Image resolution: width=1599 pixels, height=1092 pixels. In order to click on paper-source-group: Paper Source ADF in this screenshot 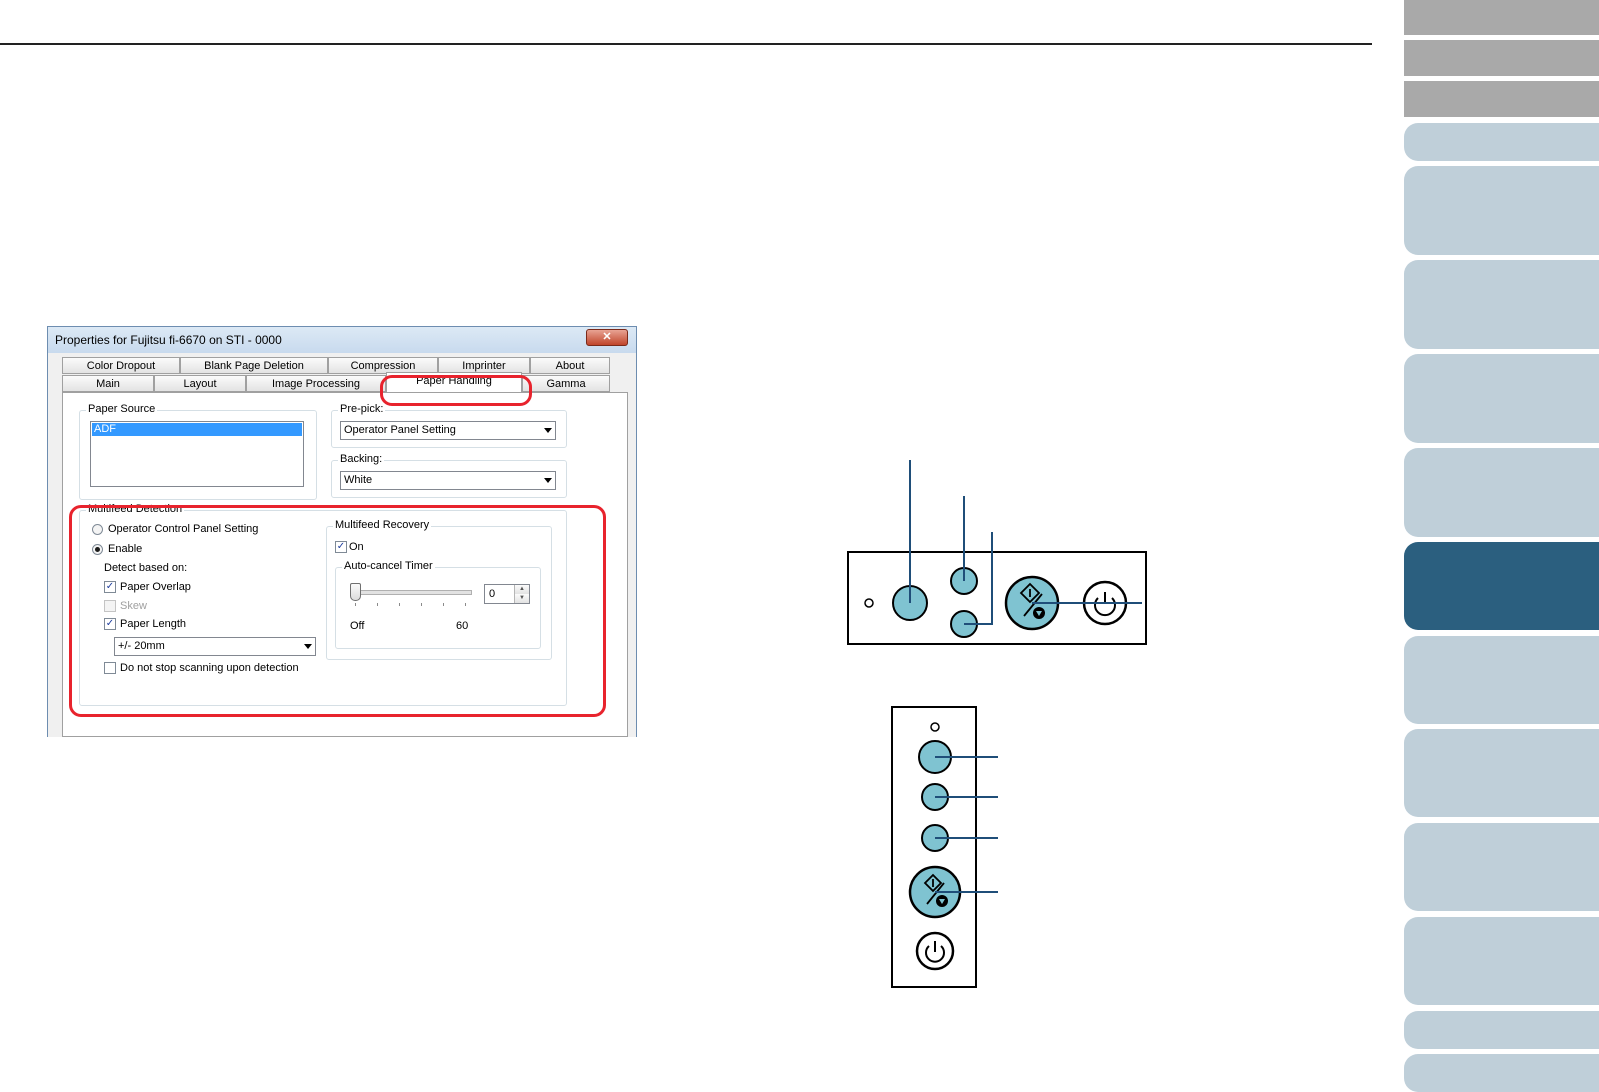, I will do `click(198, 451)`.